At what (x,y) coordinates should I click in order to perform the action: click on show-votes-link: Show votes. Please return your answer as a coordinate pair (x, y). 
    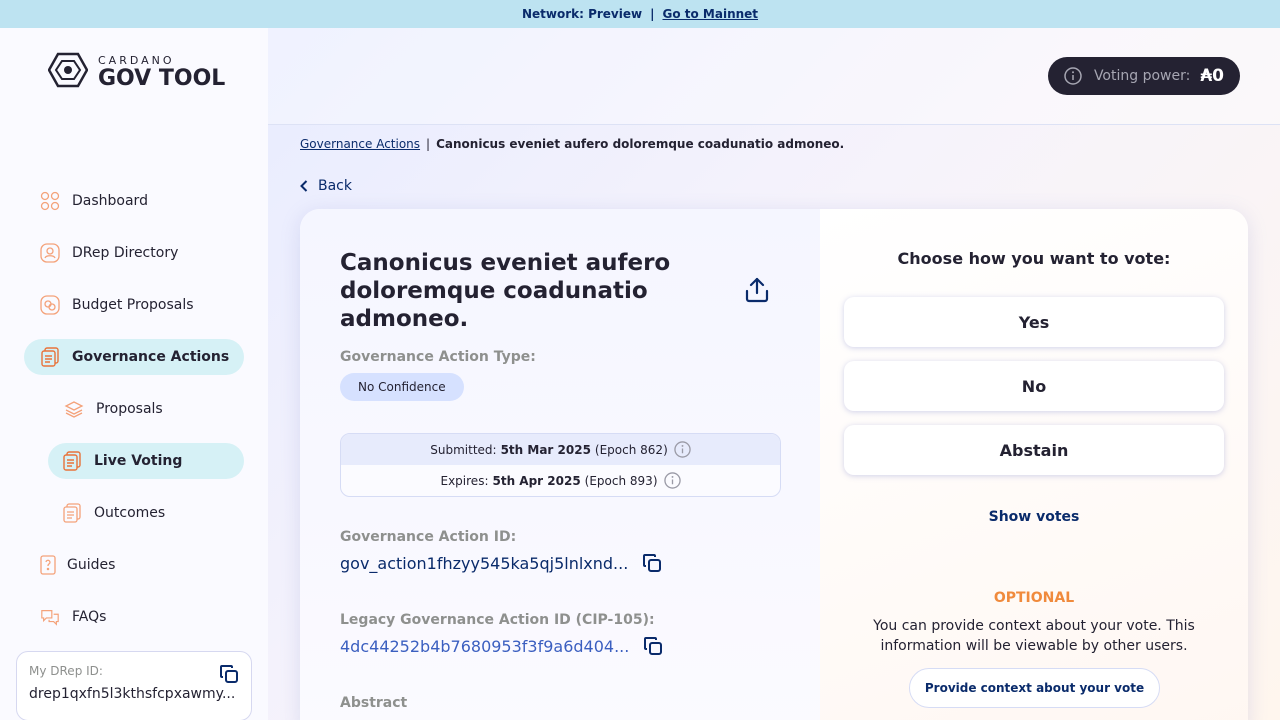
    Looking at the image, I should click on (1034, 517).